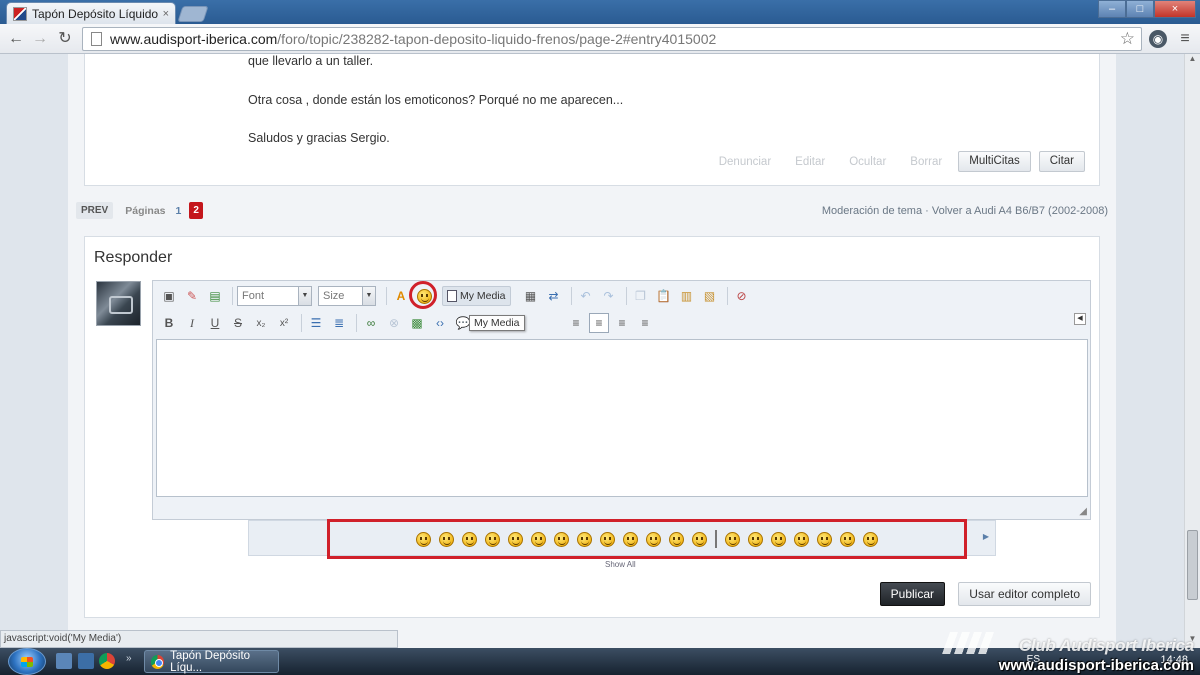  Describe the element at coordinates (192, 323) in the screenshot. I see `italic-button: I` at that location.